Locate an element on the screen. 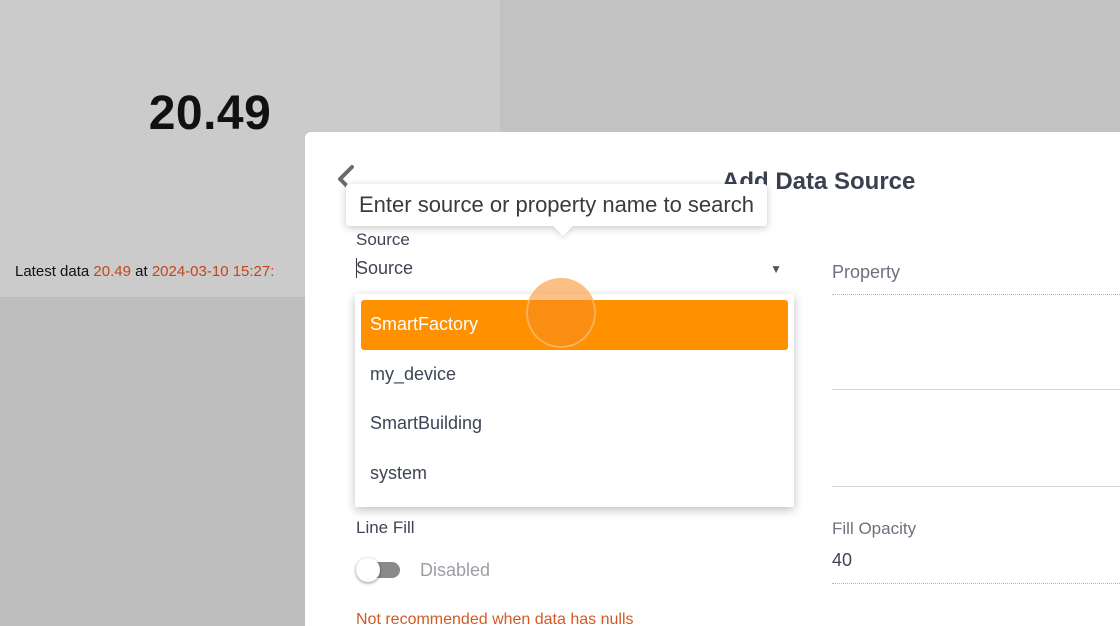 Image resolution: width=1120 pixels, height=626 pixels. source-input-value: Source is located at coordinates (385, 268).